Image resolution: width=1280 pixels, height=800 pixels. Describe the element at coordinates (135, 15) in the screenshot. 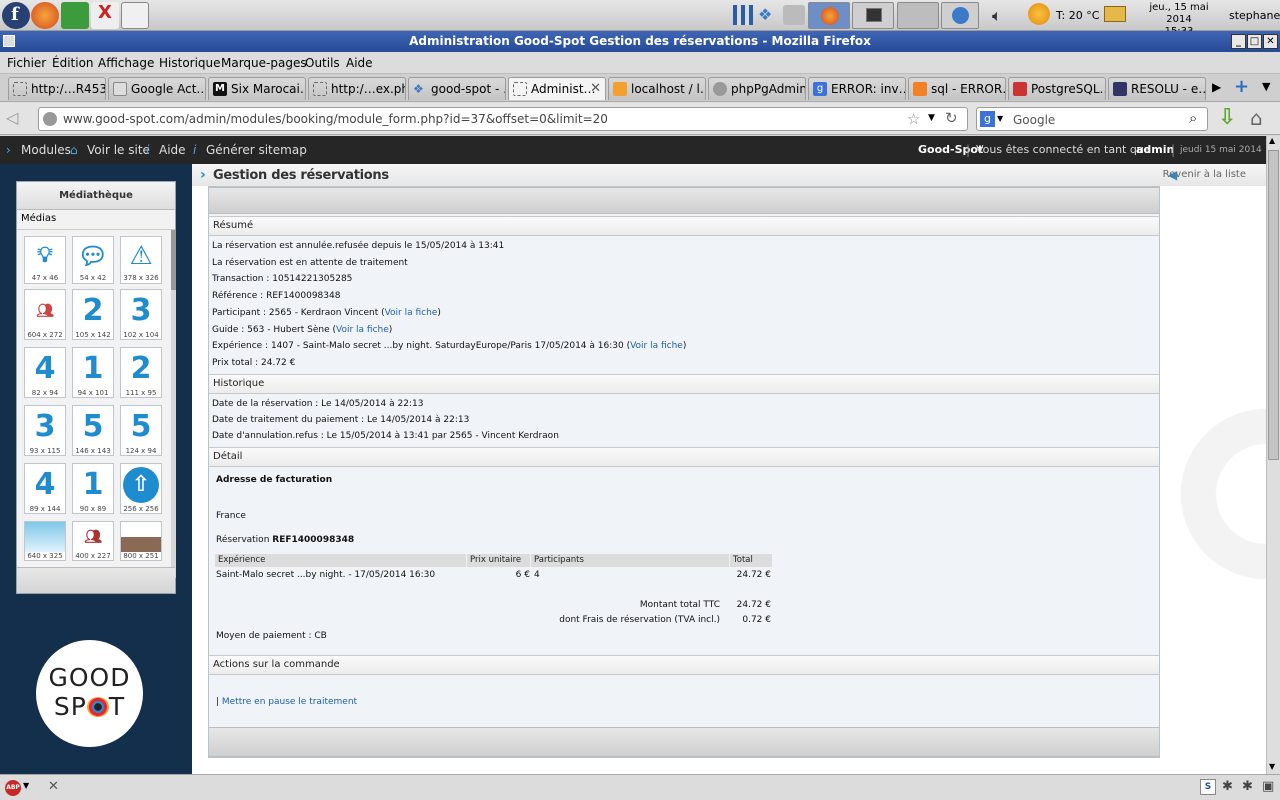

I see `window-launcher-icon` at that location.